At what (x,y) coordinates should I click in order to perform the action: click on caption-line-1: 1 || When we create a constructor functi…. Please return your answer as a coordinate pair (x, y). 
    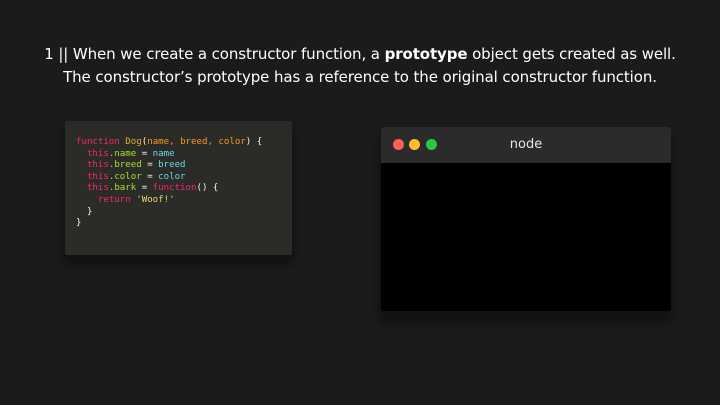
    Looking at the image, I should click on (360, 54).